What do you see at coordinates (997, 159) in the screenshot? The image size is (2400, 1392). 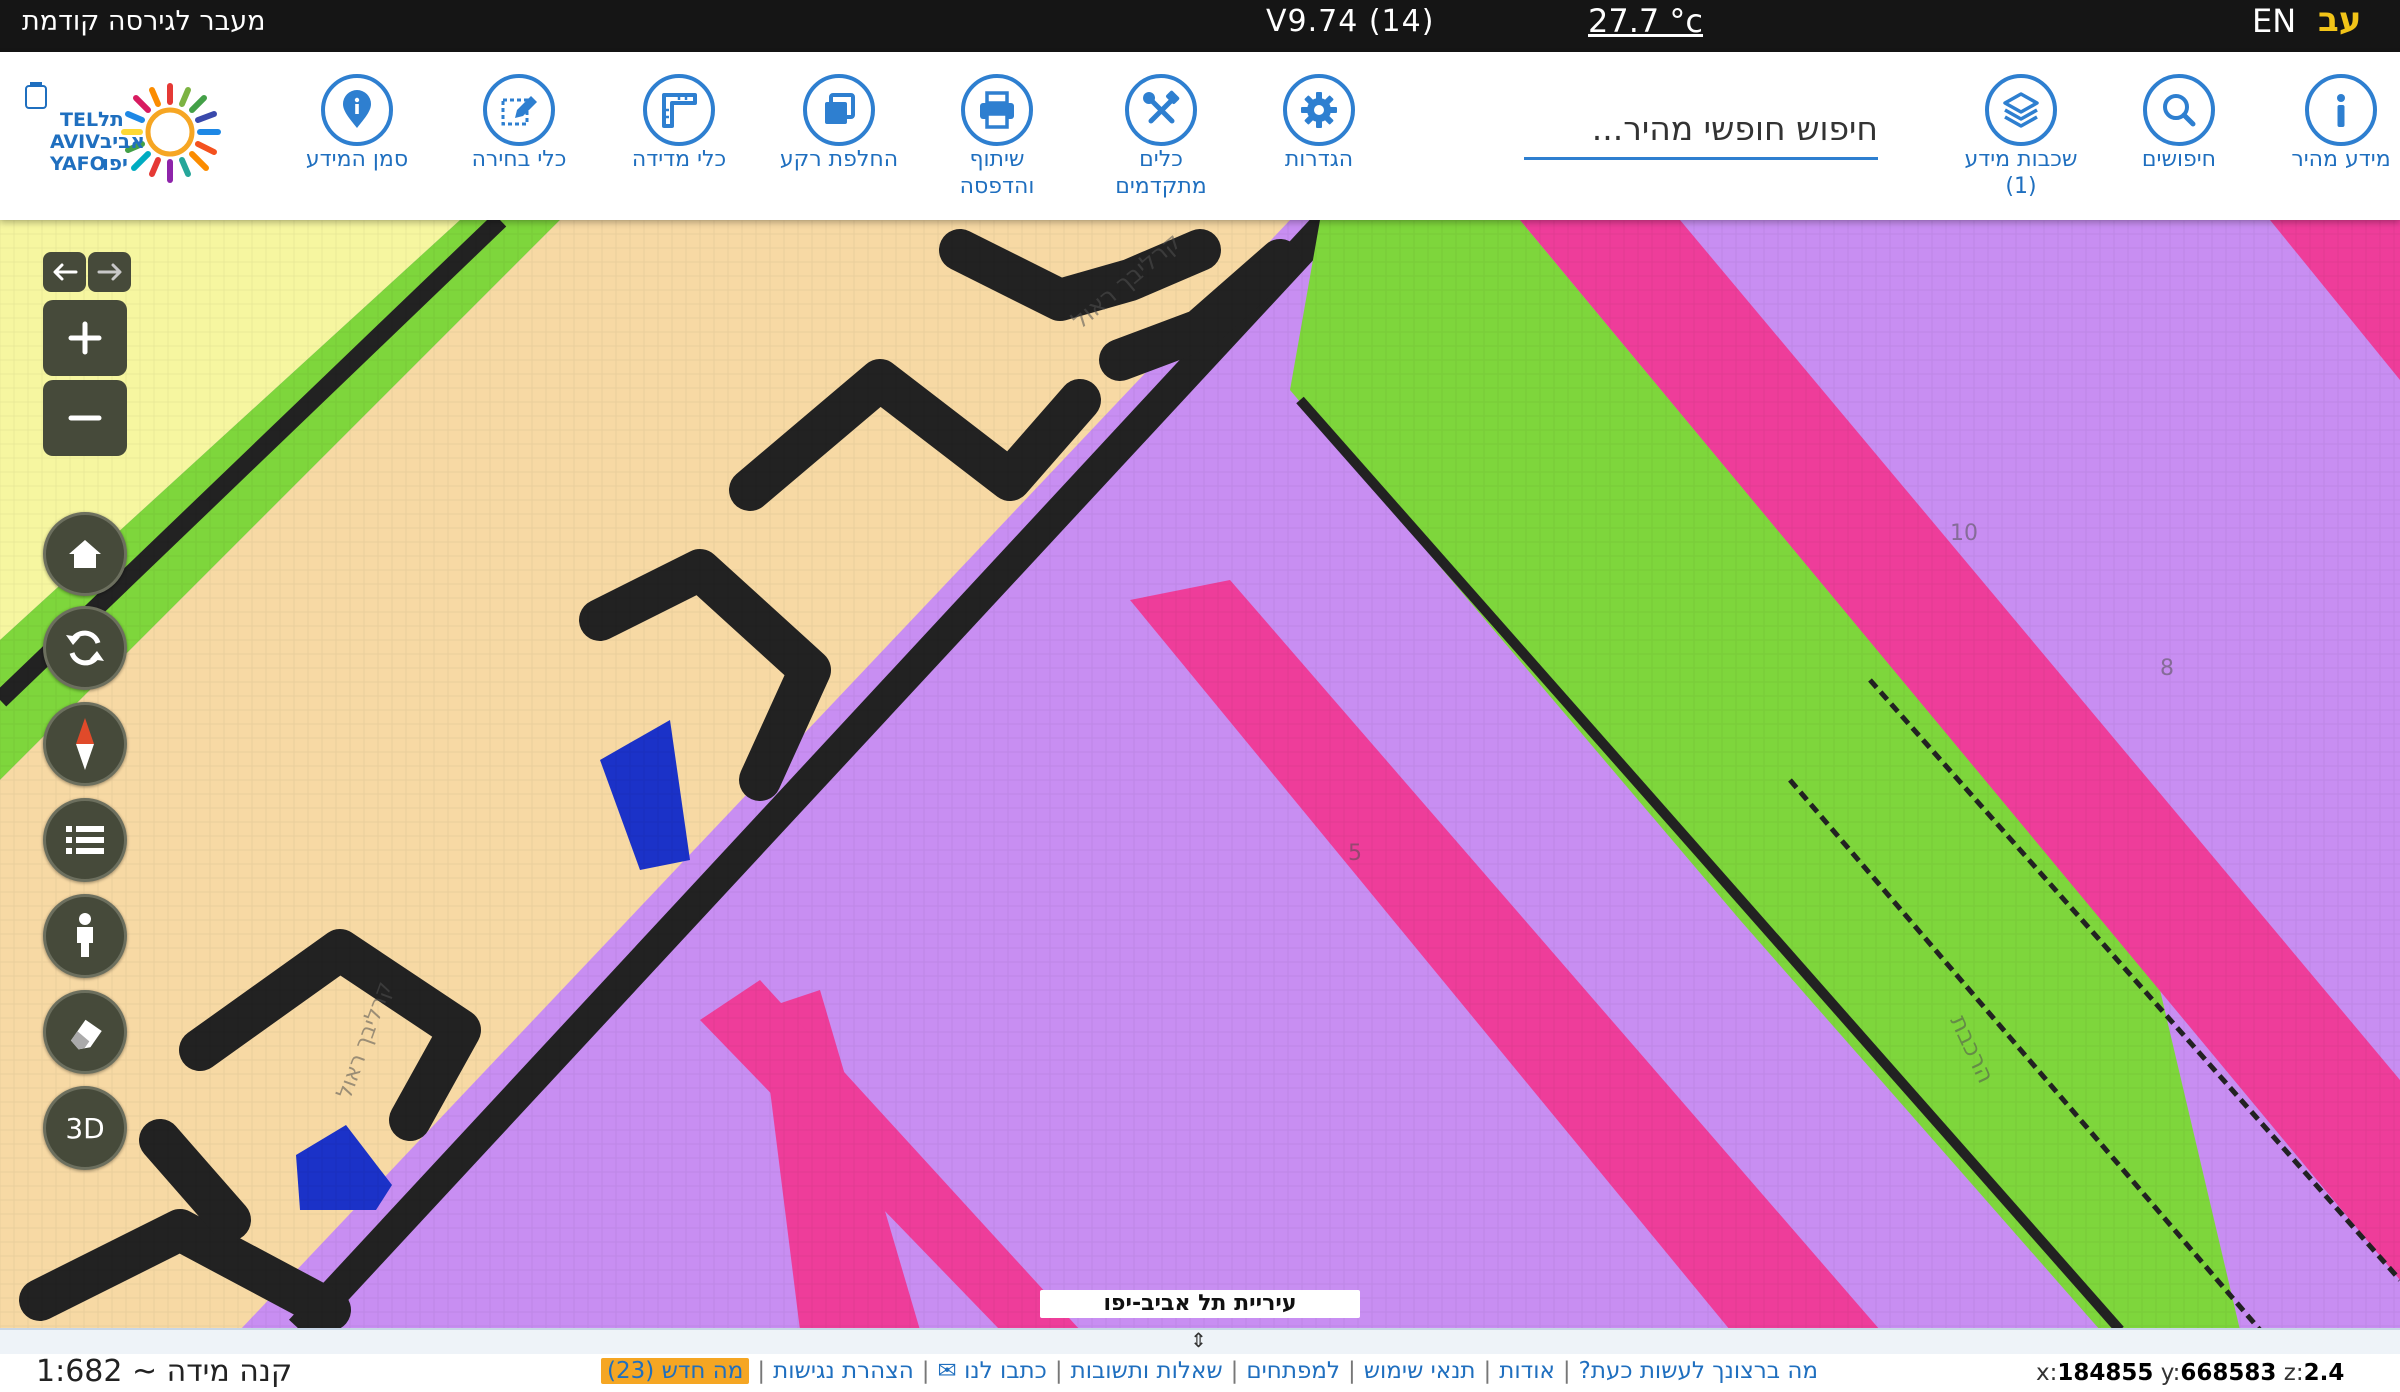 I see `share-print-label-1: שיתוף` at bounding box center [997, 159].